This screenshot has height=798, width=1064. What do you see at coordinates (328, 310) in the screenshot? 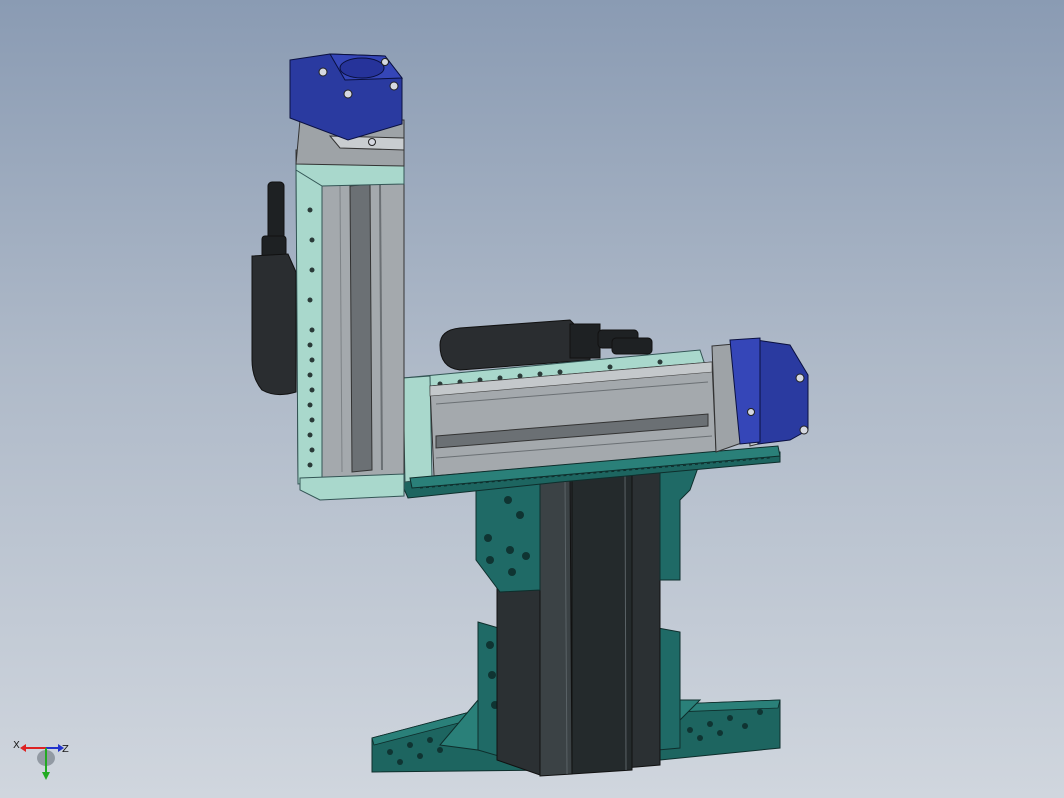
I see `z-axis-actuator` at bounding box center [328, 310].